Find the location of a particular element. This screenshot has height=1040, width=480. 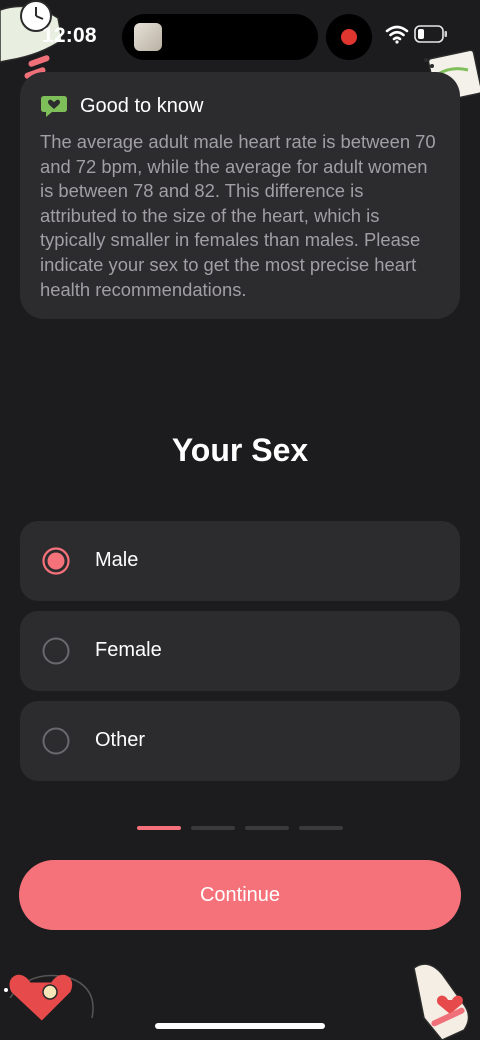

now-playing-thumbnail is located at coordinates (148, 37).